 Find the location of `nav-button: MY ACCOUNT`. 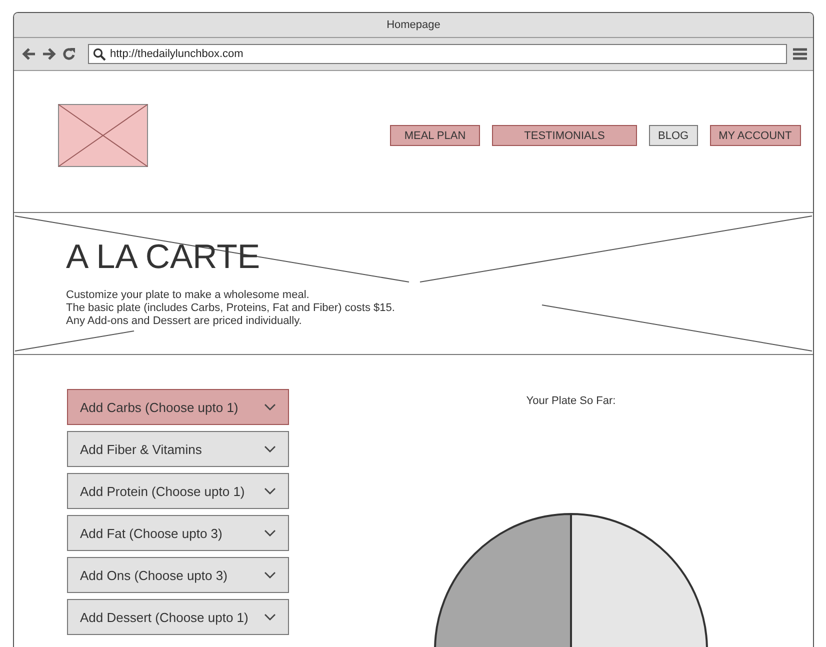

nav-button: MY ACCOUNT is located at coordinates (755, 135).